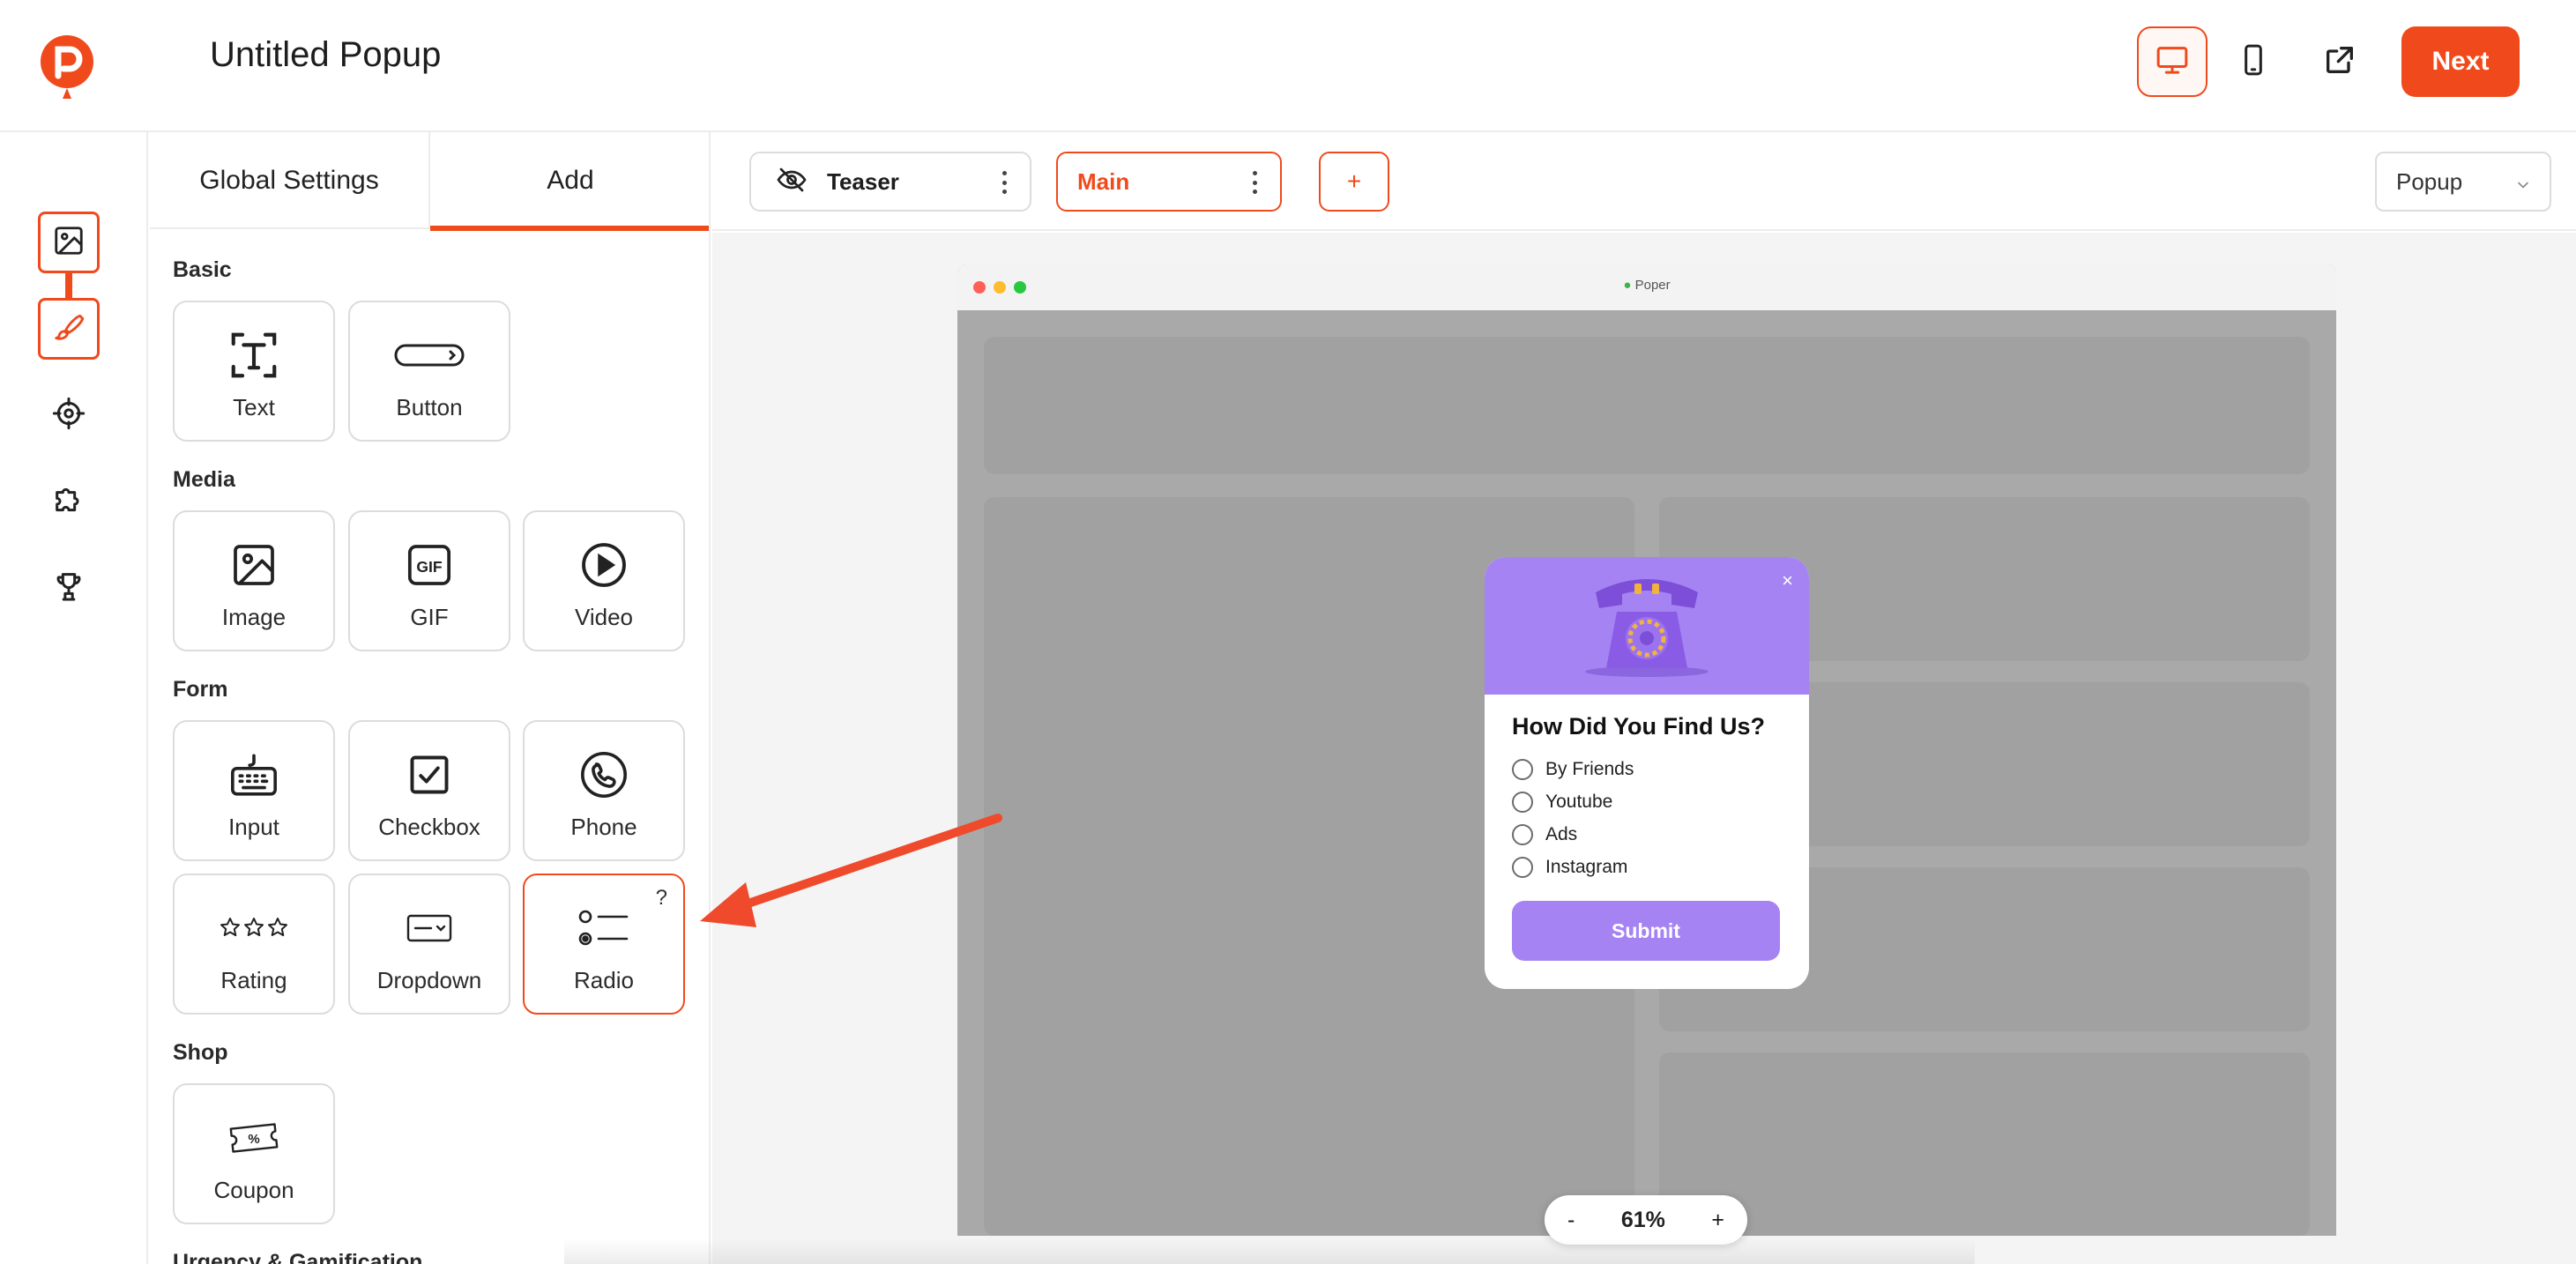 The width and height of the screenshot is (2576, 1264). I want to click on brush-icon, so click(69, 329).